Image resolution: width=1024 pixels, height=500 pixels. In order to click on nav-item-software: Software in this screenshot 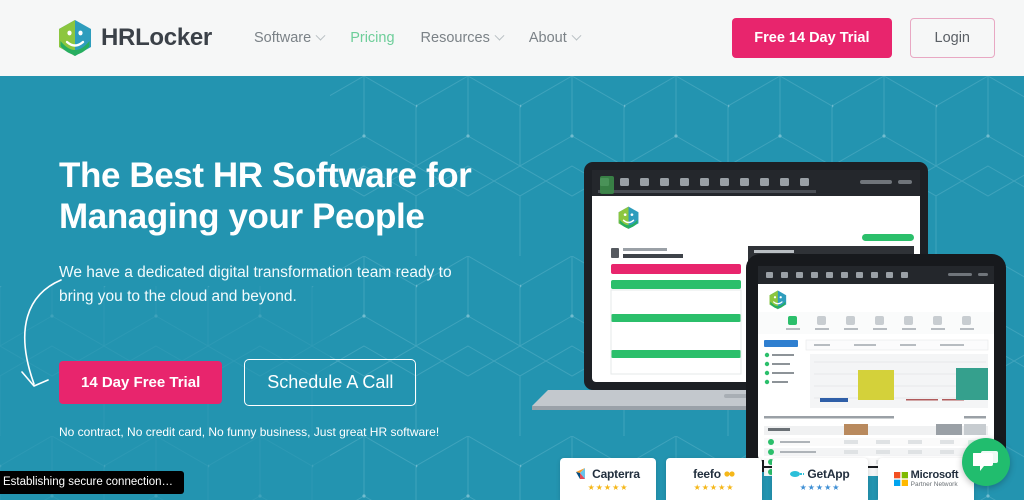, I will do `click(289, 38)`.